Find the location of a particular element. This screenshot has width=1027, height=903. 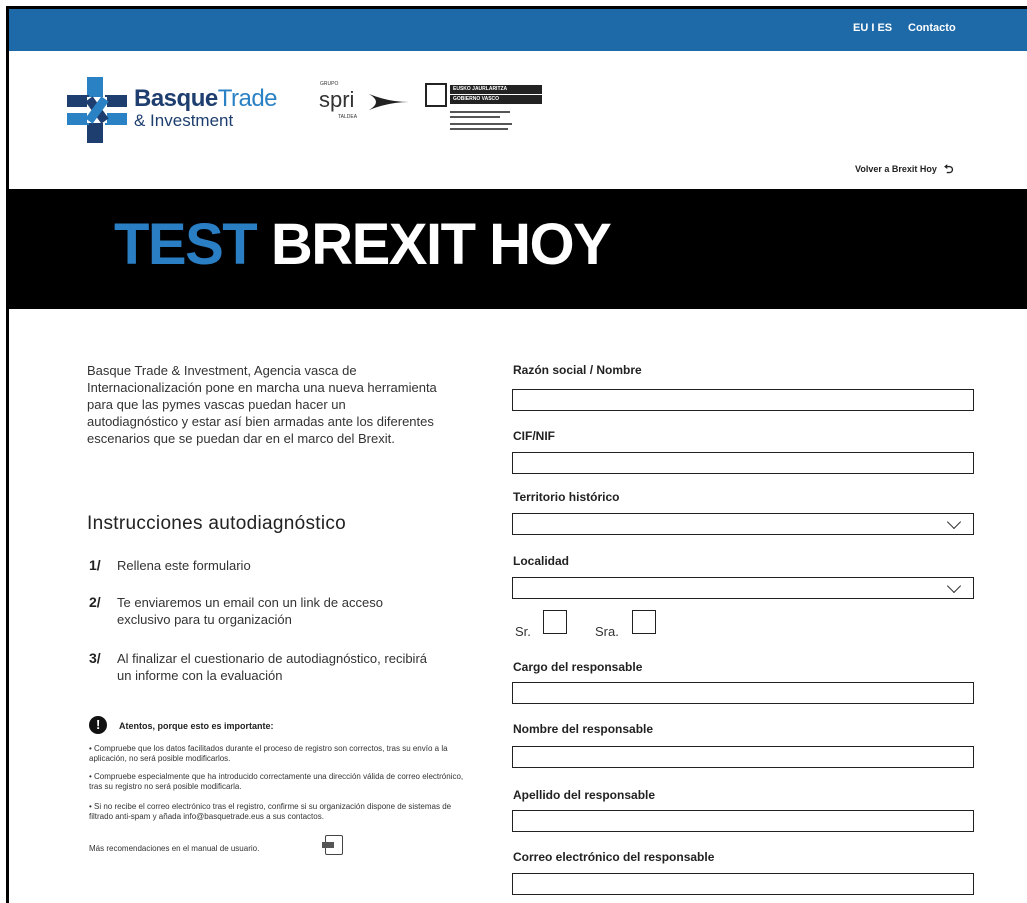

basque-trade-subtitle: & Investment is located at coordinates (184, 120).